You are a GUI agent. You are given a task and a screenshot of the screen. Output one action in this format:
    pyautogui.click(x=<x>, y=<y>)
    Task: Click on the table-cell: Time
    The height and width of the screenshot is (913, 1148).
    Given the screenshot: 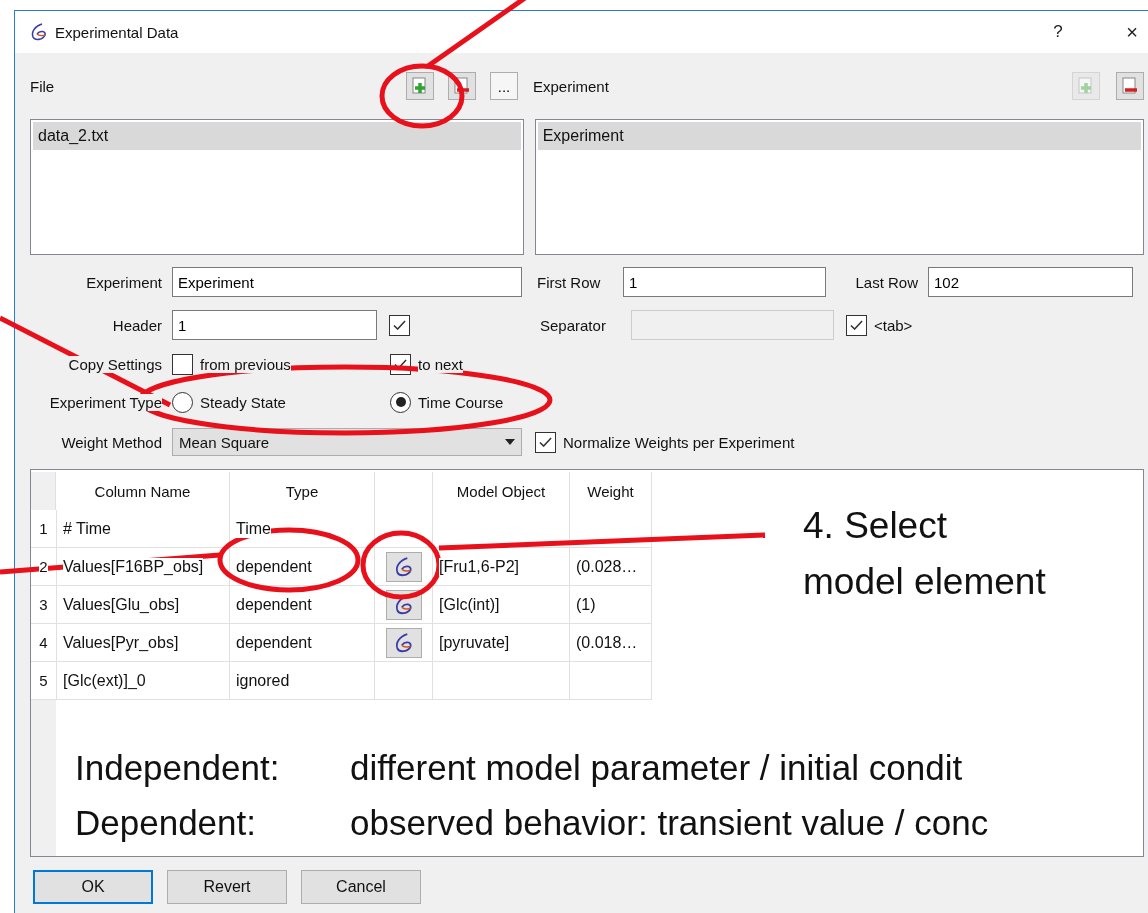 What is the action you would take?
    pyautogui.click(x=253, y=528)
    